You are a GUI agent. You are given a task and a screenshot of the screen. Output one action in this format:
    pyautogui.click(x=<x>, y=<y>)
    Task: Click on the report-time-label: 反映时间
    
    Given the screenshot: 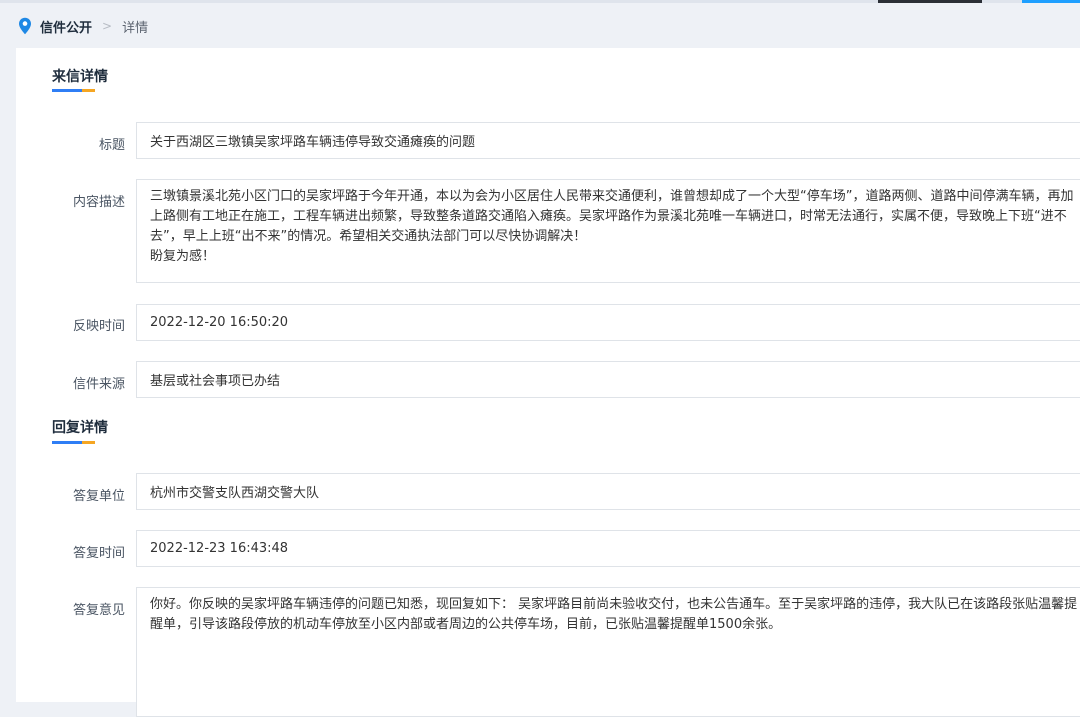 What is the action you would take?
    pyautogui.click(x=98, y=326)
    